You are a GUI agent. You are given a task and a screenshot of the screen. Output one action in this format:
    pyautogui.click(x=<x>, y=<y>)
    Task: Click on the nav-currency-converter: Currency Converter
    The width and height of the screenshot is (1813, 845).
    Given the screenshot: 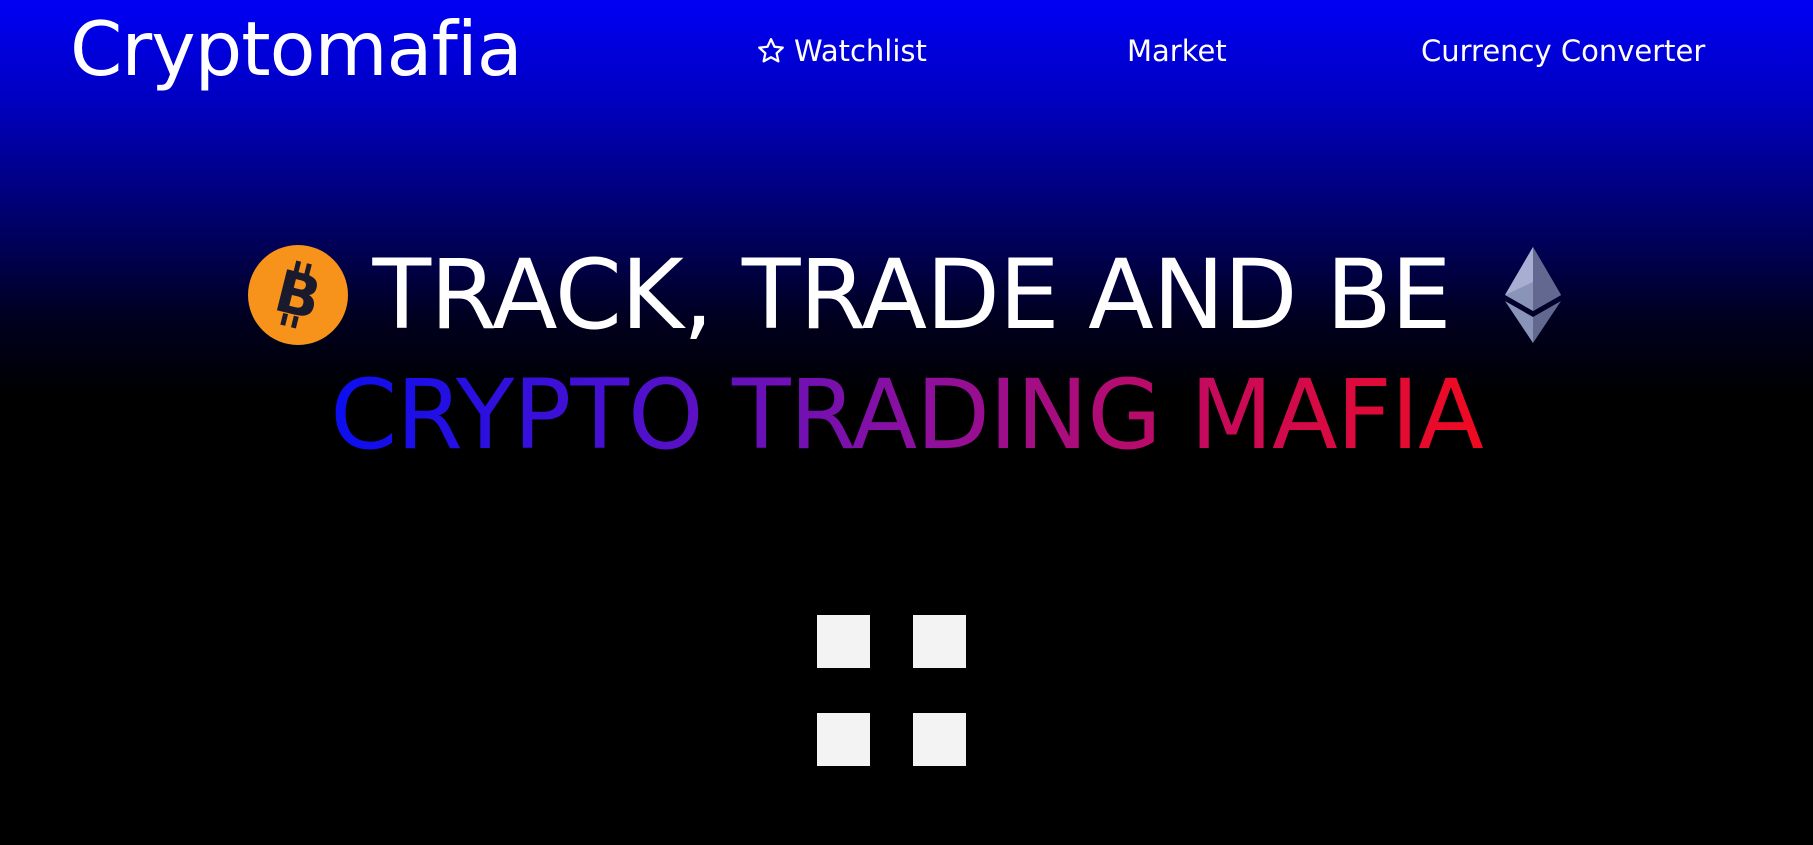 What is the action you would take?
    pyautogui.click(x=1563, y=51)
    